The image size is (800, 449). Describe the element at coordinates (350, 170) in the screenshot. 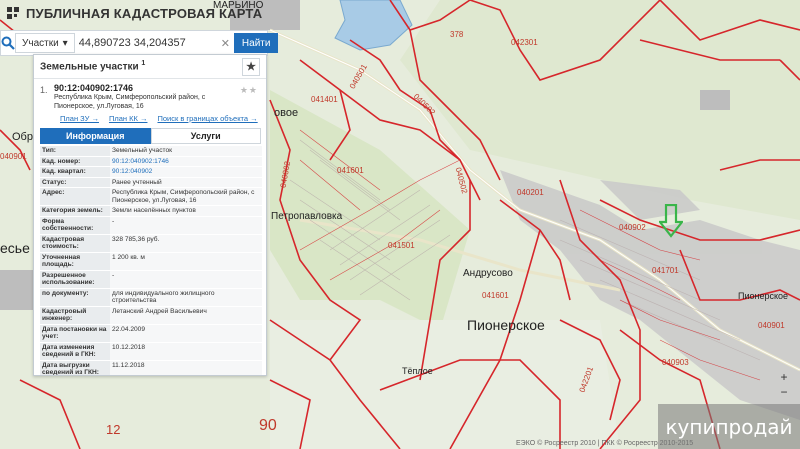

I see `parcel-label-041401b: 041601` at that location.